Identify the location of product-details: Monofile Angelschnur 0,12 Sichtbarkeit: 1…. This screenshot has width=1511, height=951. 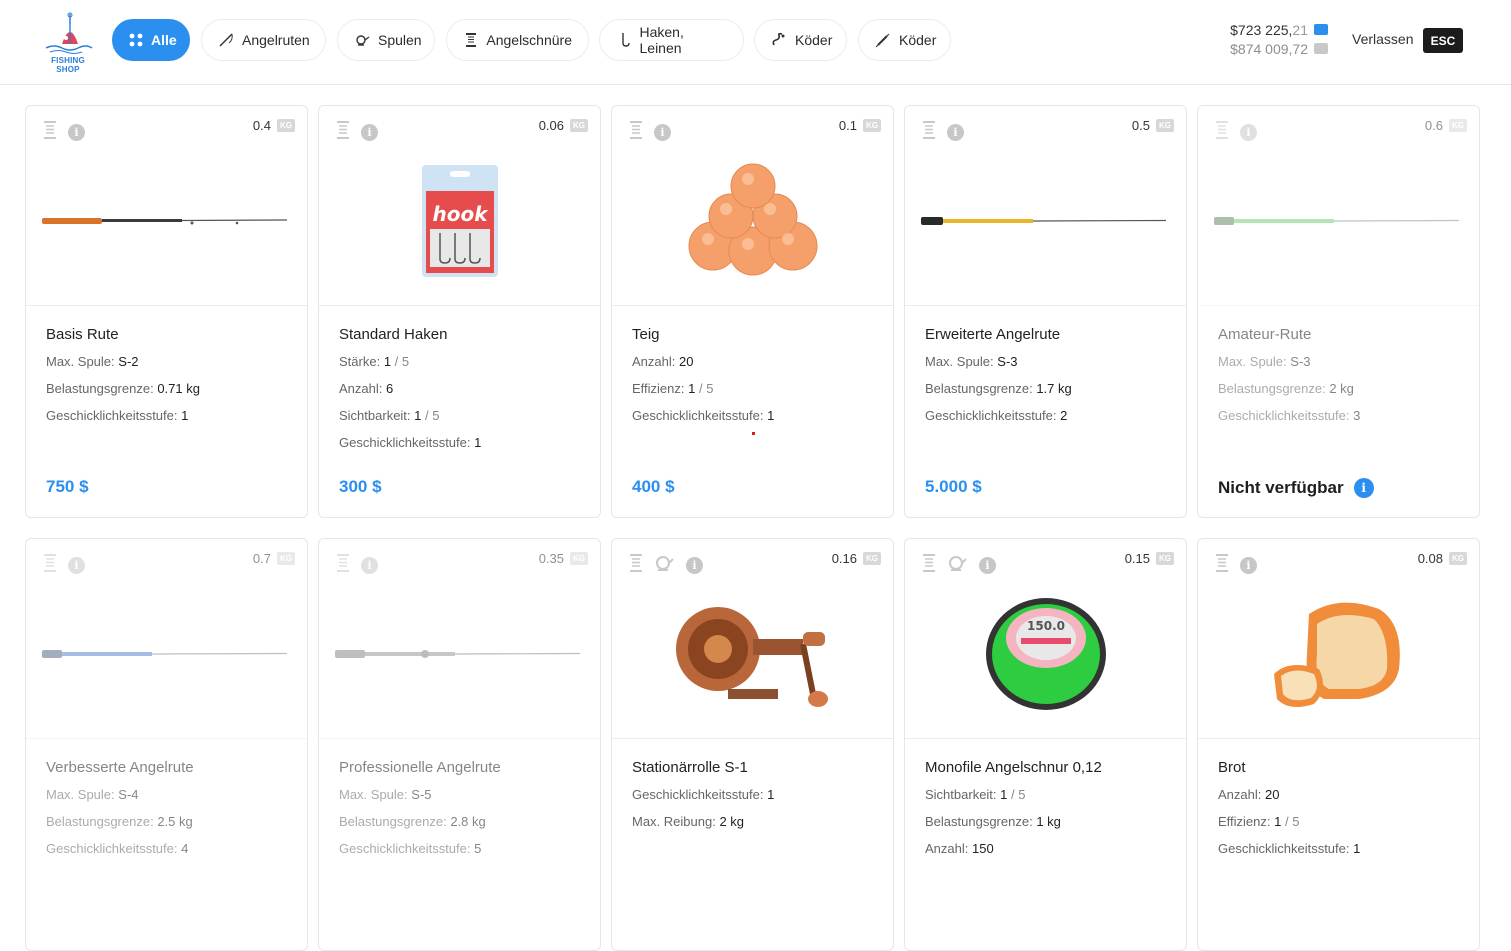
(1047, 813).